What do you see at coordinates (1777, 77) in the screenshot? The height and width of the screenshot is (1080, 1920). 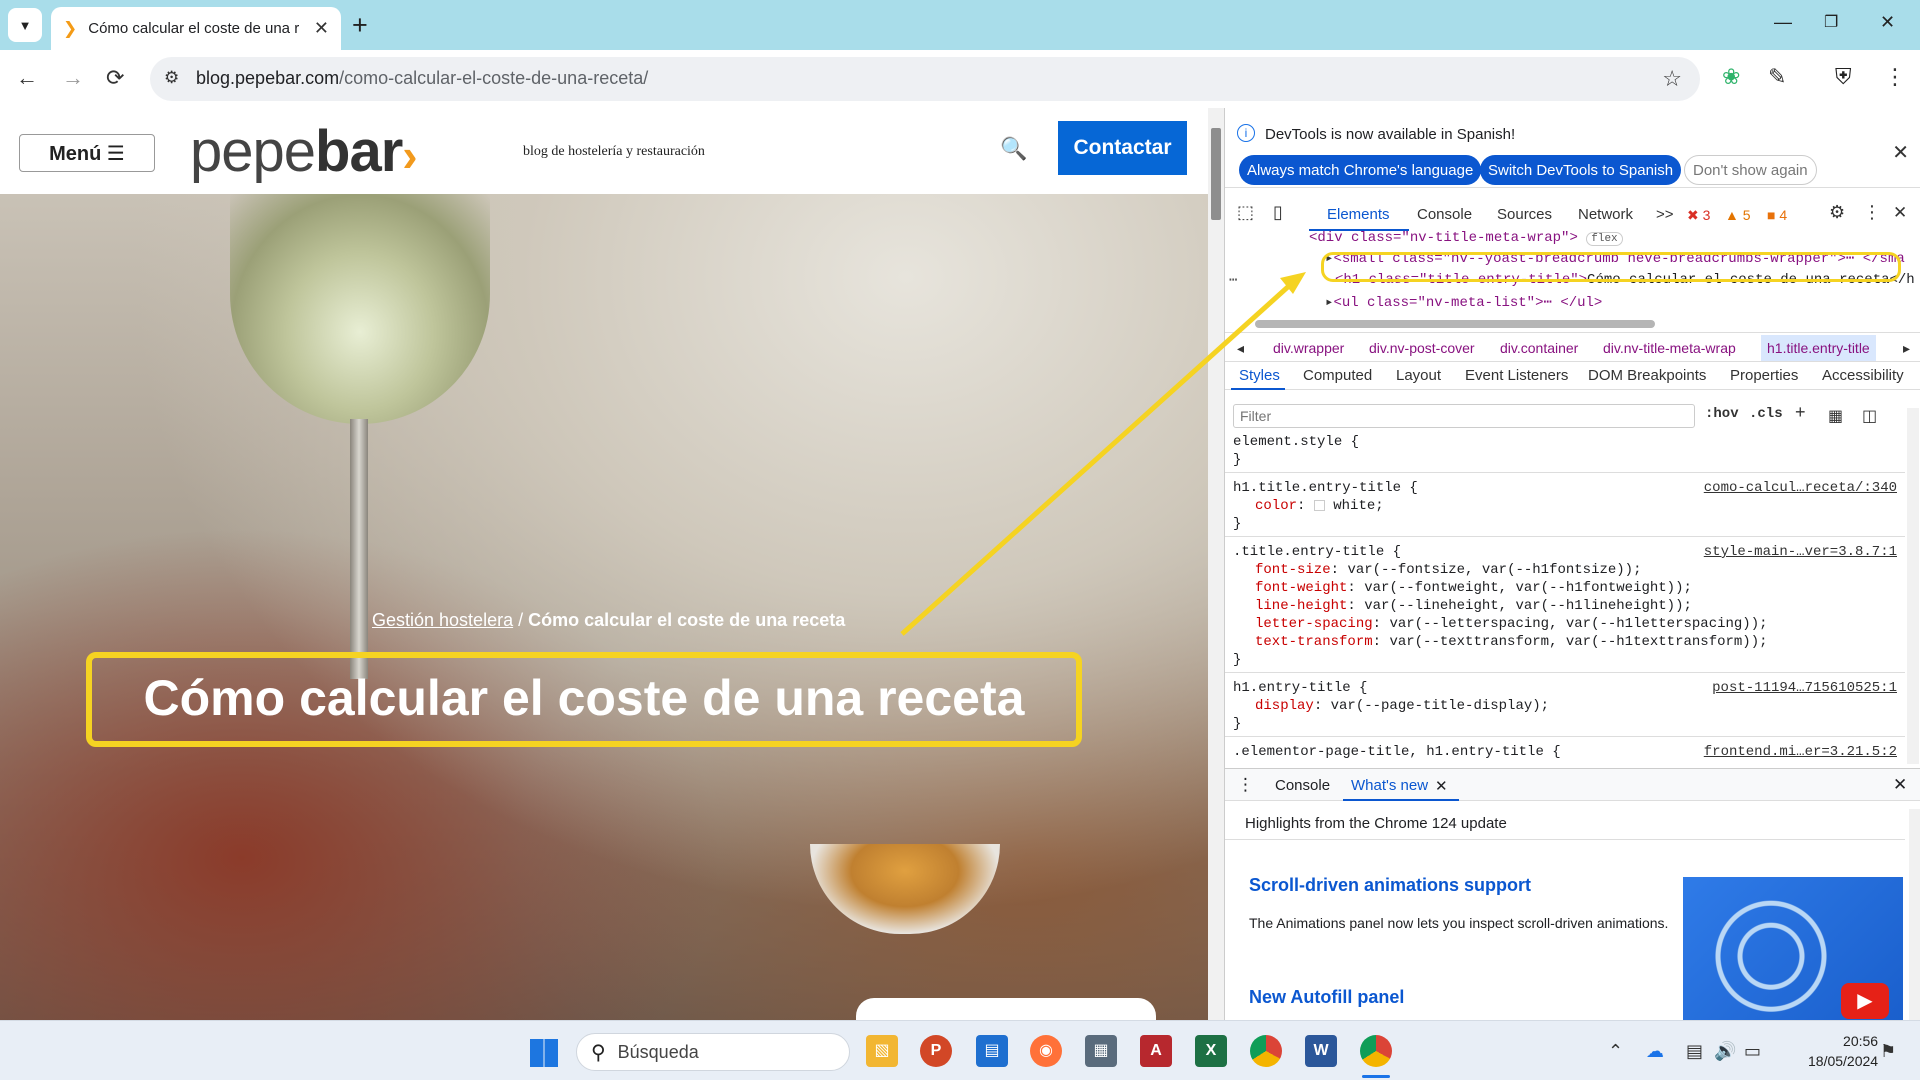 I see `extensions-puzzle-icon: ✎` at bounding box center [1777, 77].